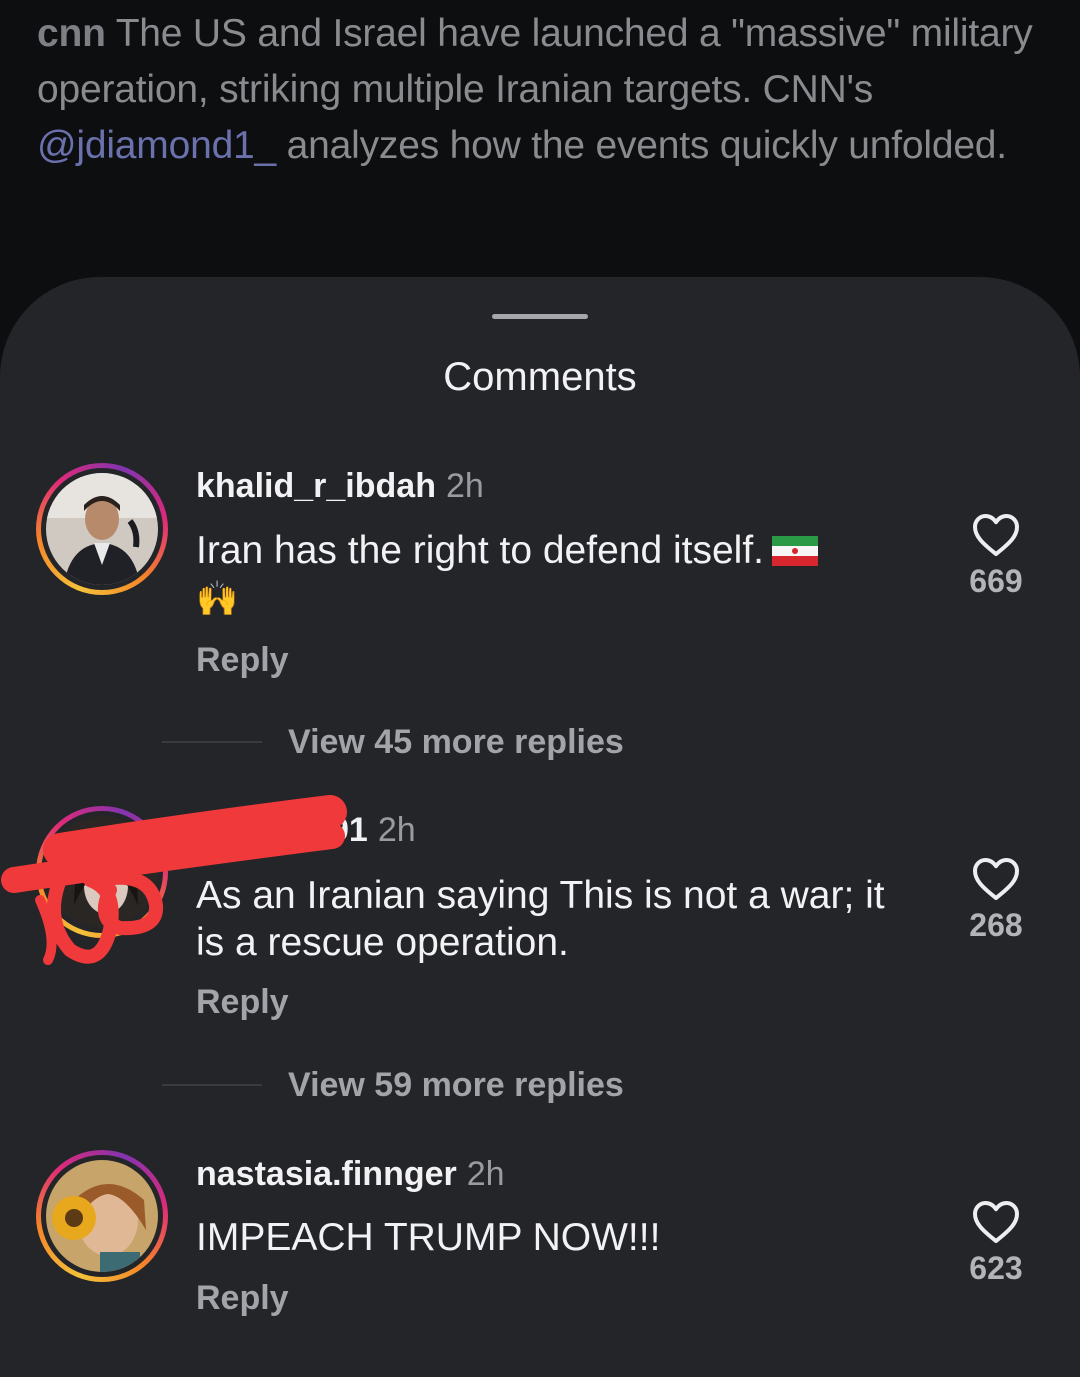 This screenshot has height=1377, width=1080. What do you see at coordinates (456, 741) in the screenshot?
I see `view-more-replies-label: View 45 more replies` at bounding box center [456, 741].